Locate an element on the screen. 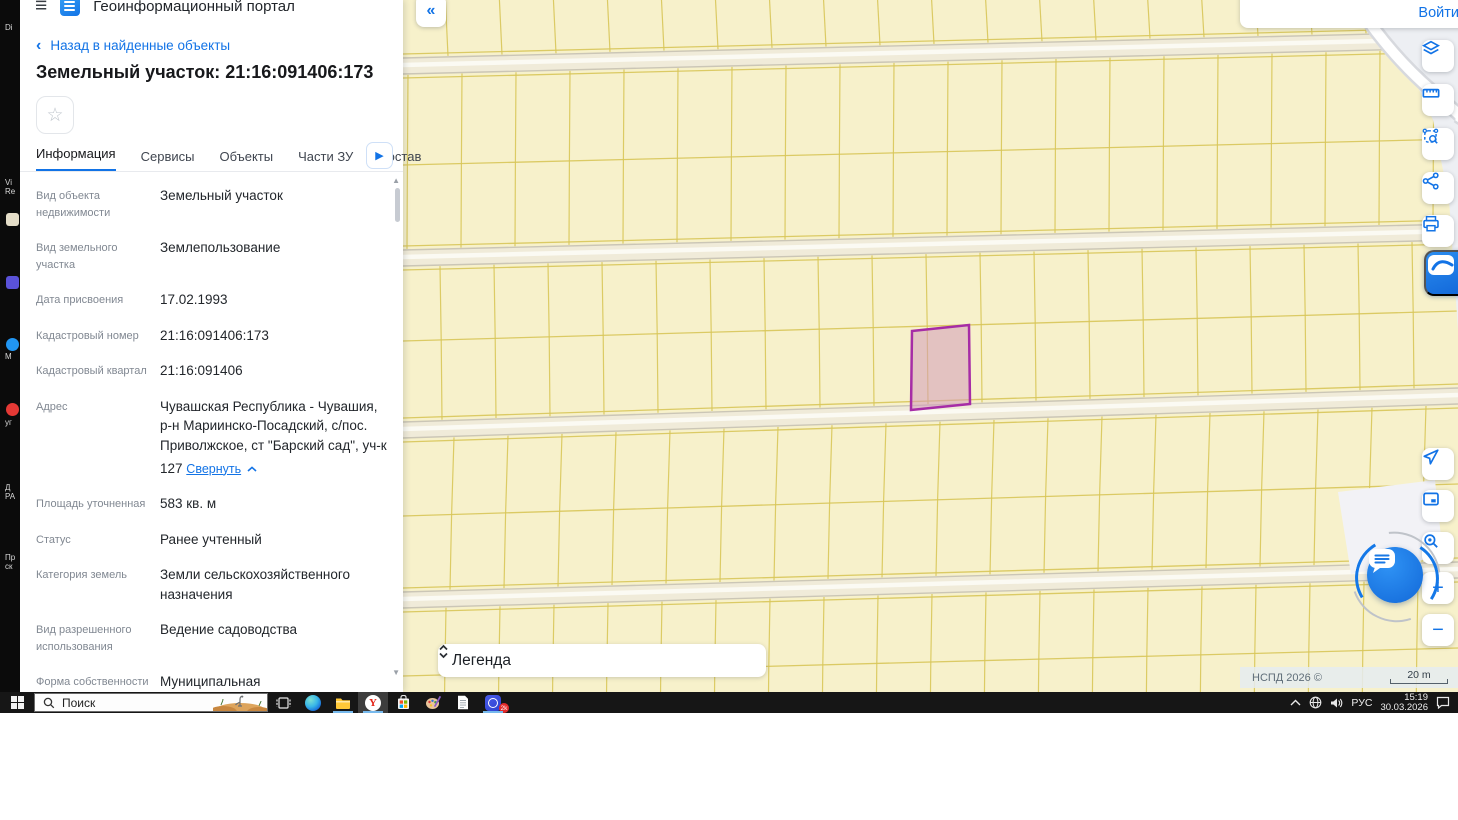  chevron-up-icon is located at coordinates (252, 468).